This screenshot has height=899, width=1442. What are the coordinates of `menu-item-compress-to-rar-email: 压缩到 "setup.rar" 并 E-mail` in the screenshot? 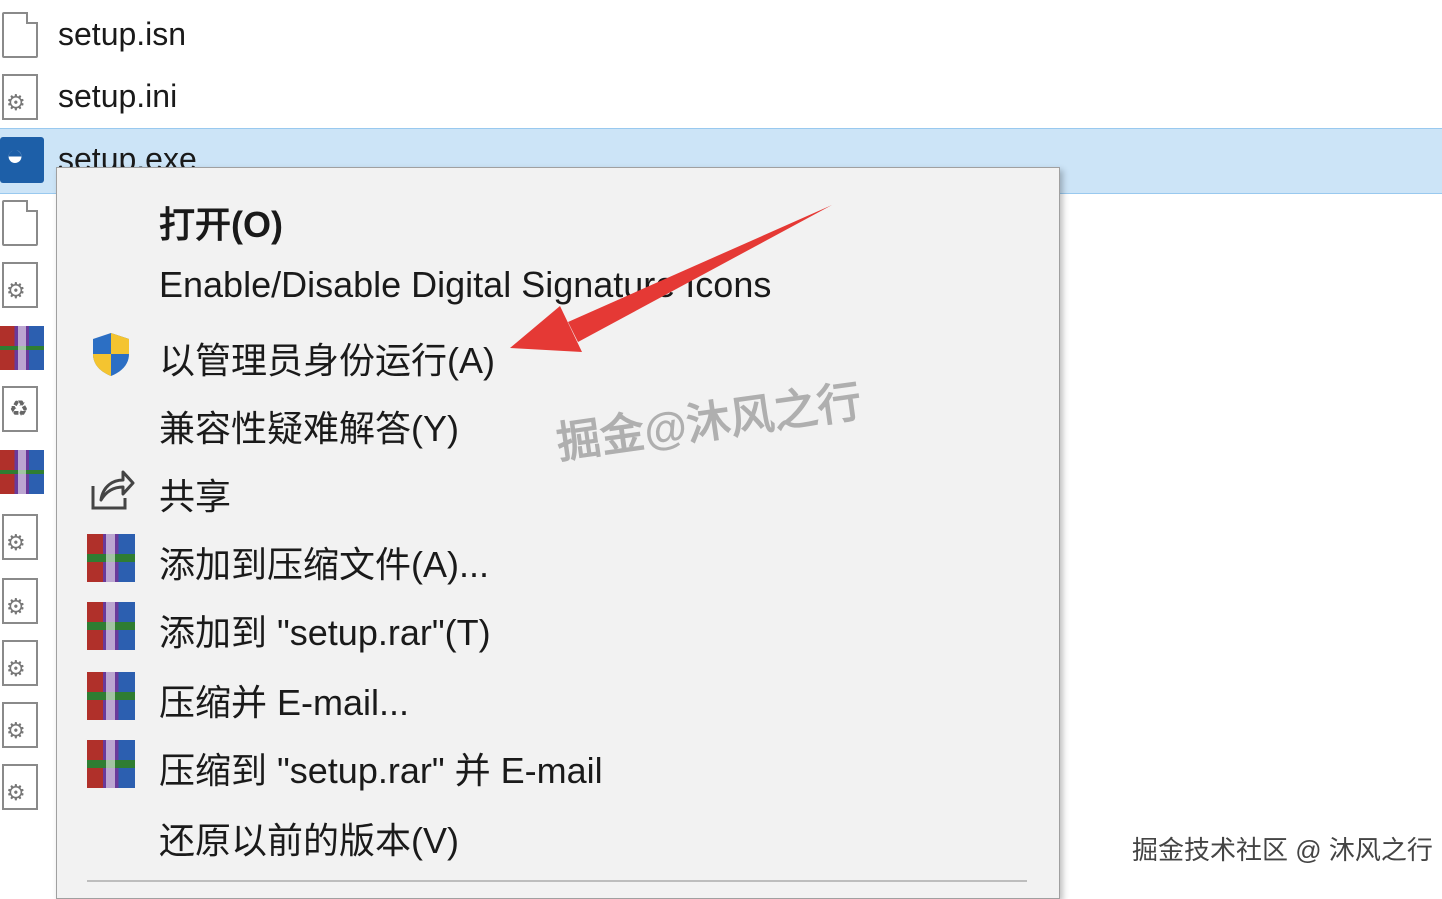 It's located at (557, 763).